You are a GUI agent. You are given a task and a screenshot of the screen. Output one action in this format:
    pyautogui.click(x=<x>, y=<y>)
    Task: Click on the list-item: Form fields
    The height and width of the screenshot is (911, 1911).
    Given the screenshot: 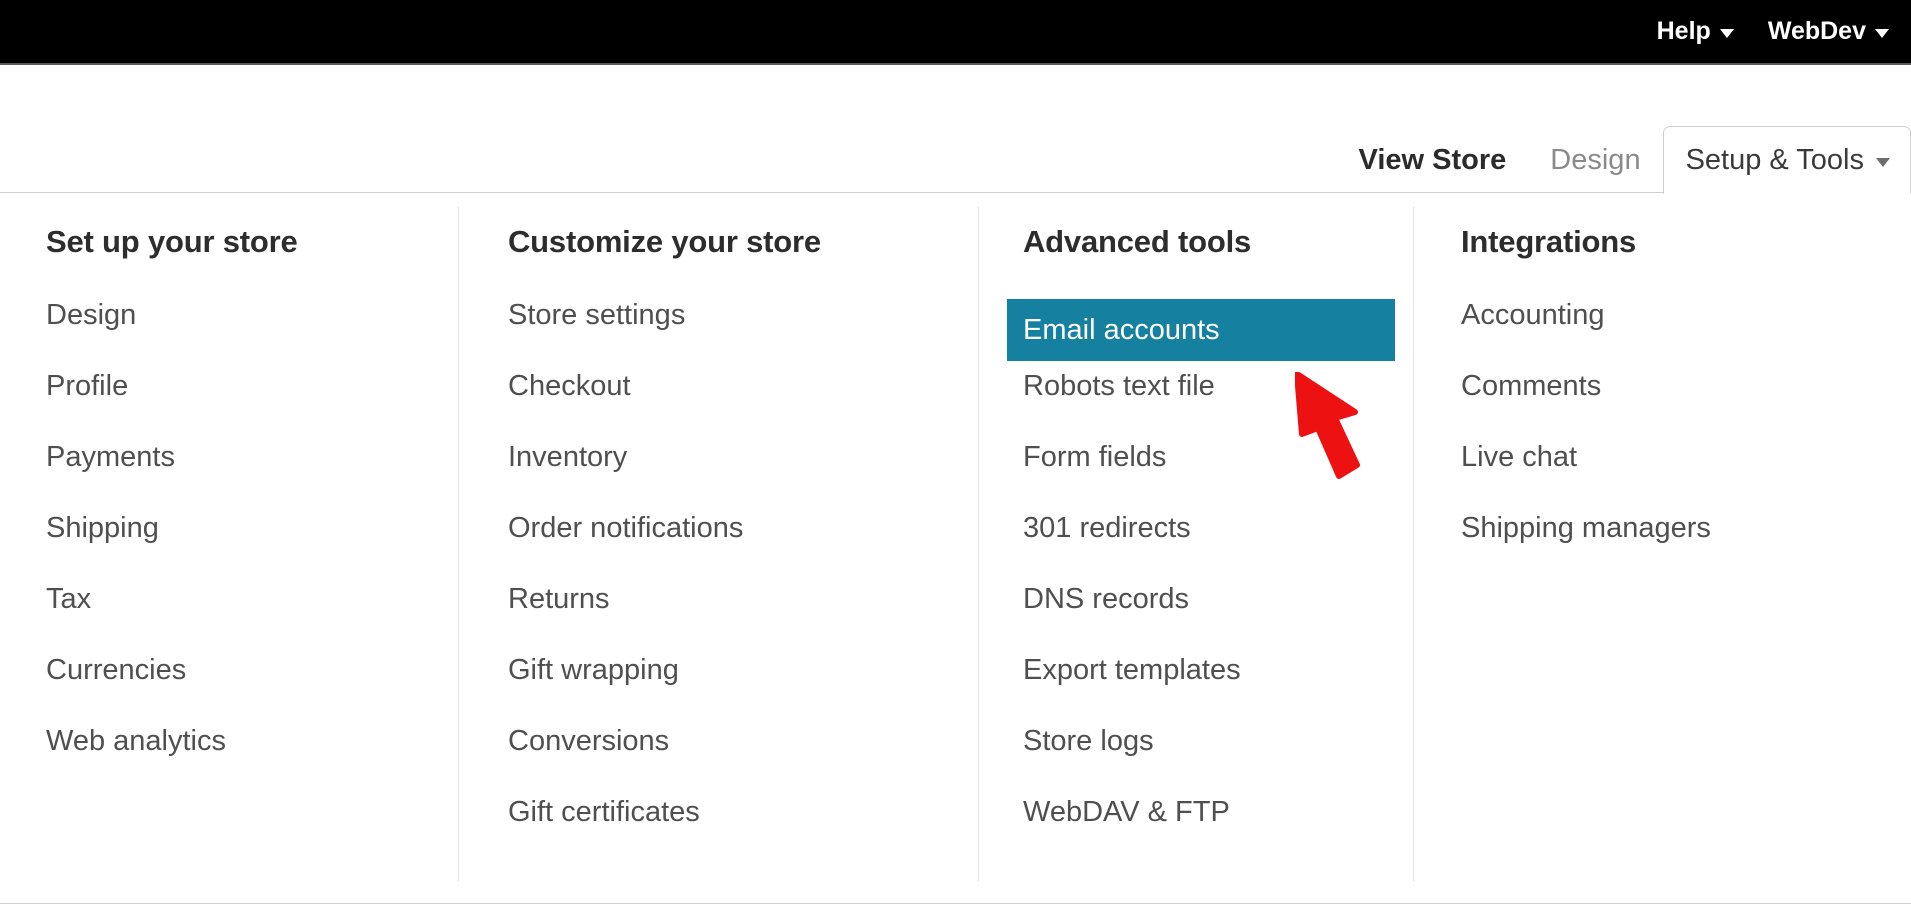 What is the action you would take?
    pyautogui.click(x=1218, y=476)
    